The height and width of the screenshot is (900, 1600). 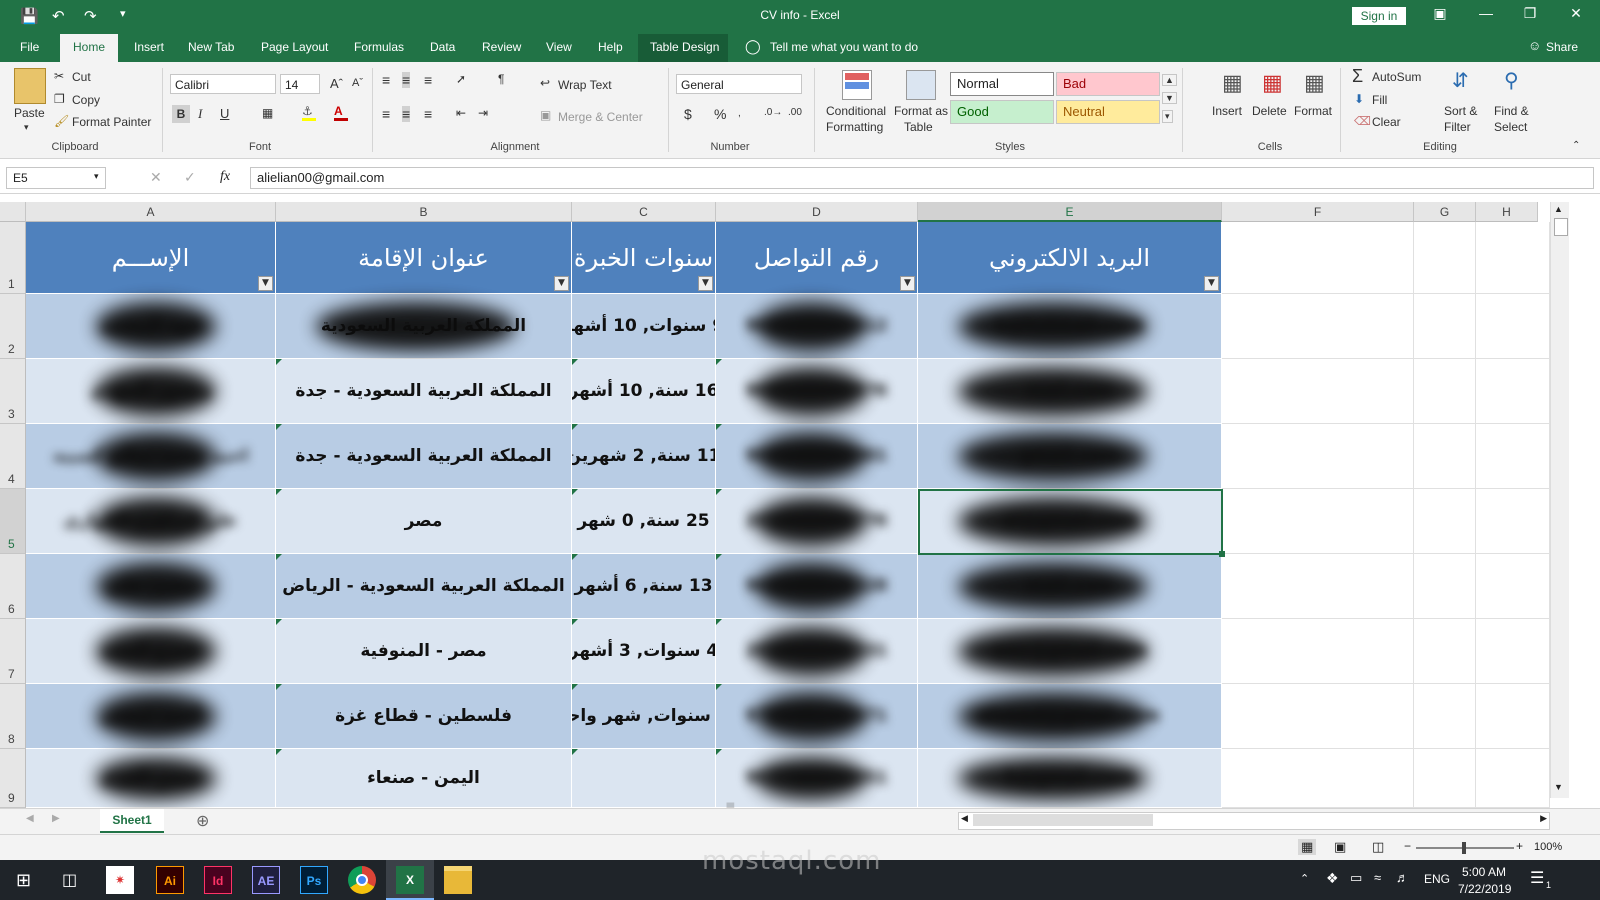 What do you see at coordinates (1254, 821) in the screenshot?
I see `horizontal-scrollbar: ◀ ▶` at bounding box center [1254, 821].